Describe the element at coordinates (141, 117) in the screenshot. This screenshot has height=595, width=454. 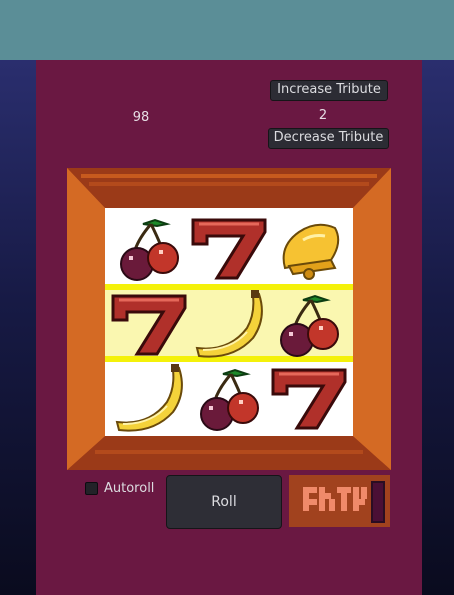
I see `money-counter: 98` at that location.